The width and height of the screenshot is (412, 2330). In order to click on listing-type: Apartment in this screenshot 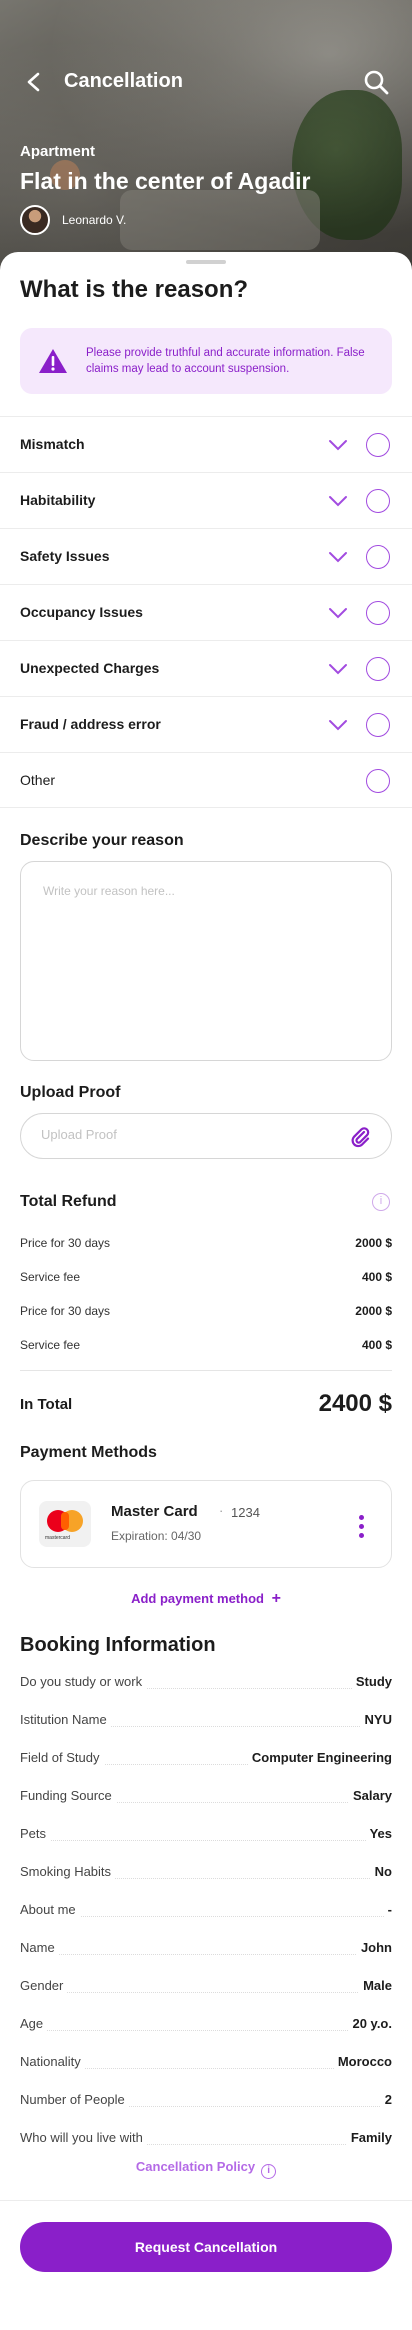, I will do `click(58, 151)`.